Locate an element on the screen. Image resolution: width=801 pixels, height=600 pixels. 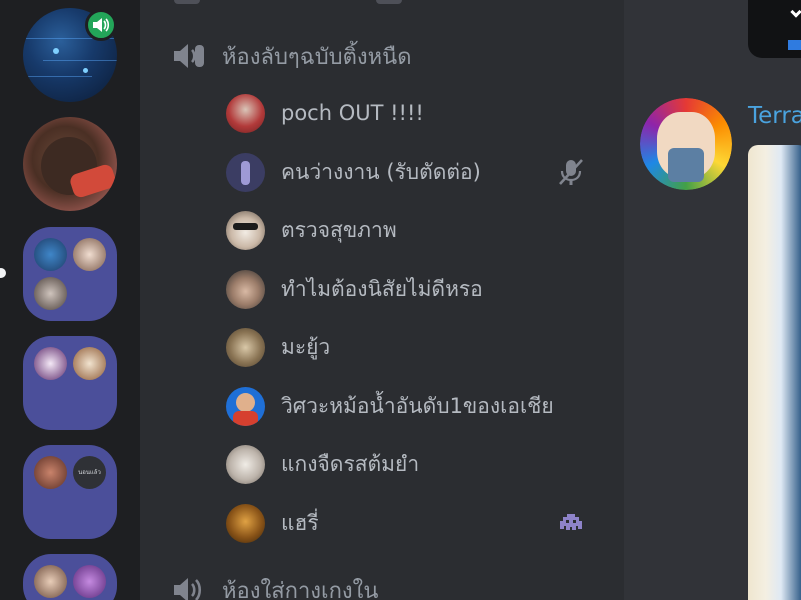
voice-user-row: แกงจืดรสต้มยำ is located at coordinates (406, 464).